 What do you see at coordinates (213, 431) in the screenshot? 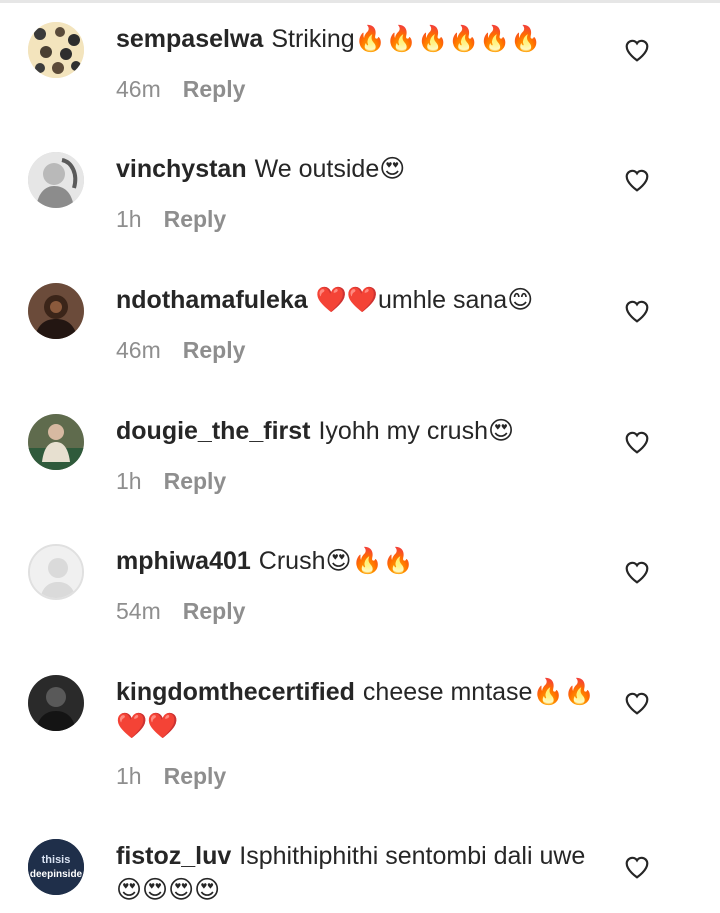
I see `comment-username: dougie_the_first` at bounding box center [213, 431].